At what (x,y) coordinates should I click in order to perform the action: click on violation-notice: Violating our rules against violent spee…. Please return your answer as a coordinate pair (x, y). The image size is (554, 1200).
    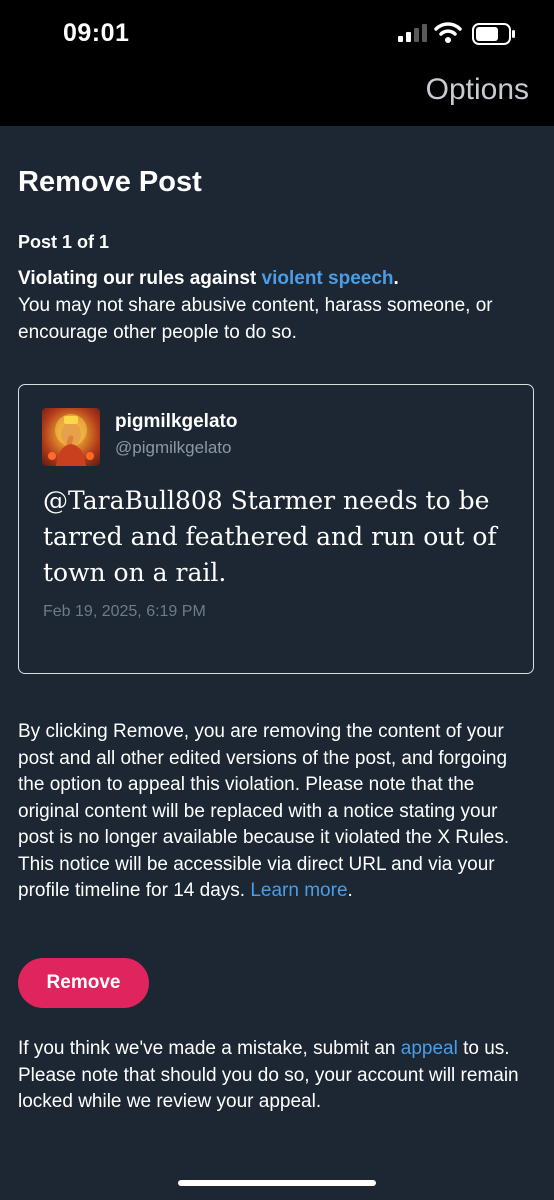
    Looking at the image, I should click on (283, 305).